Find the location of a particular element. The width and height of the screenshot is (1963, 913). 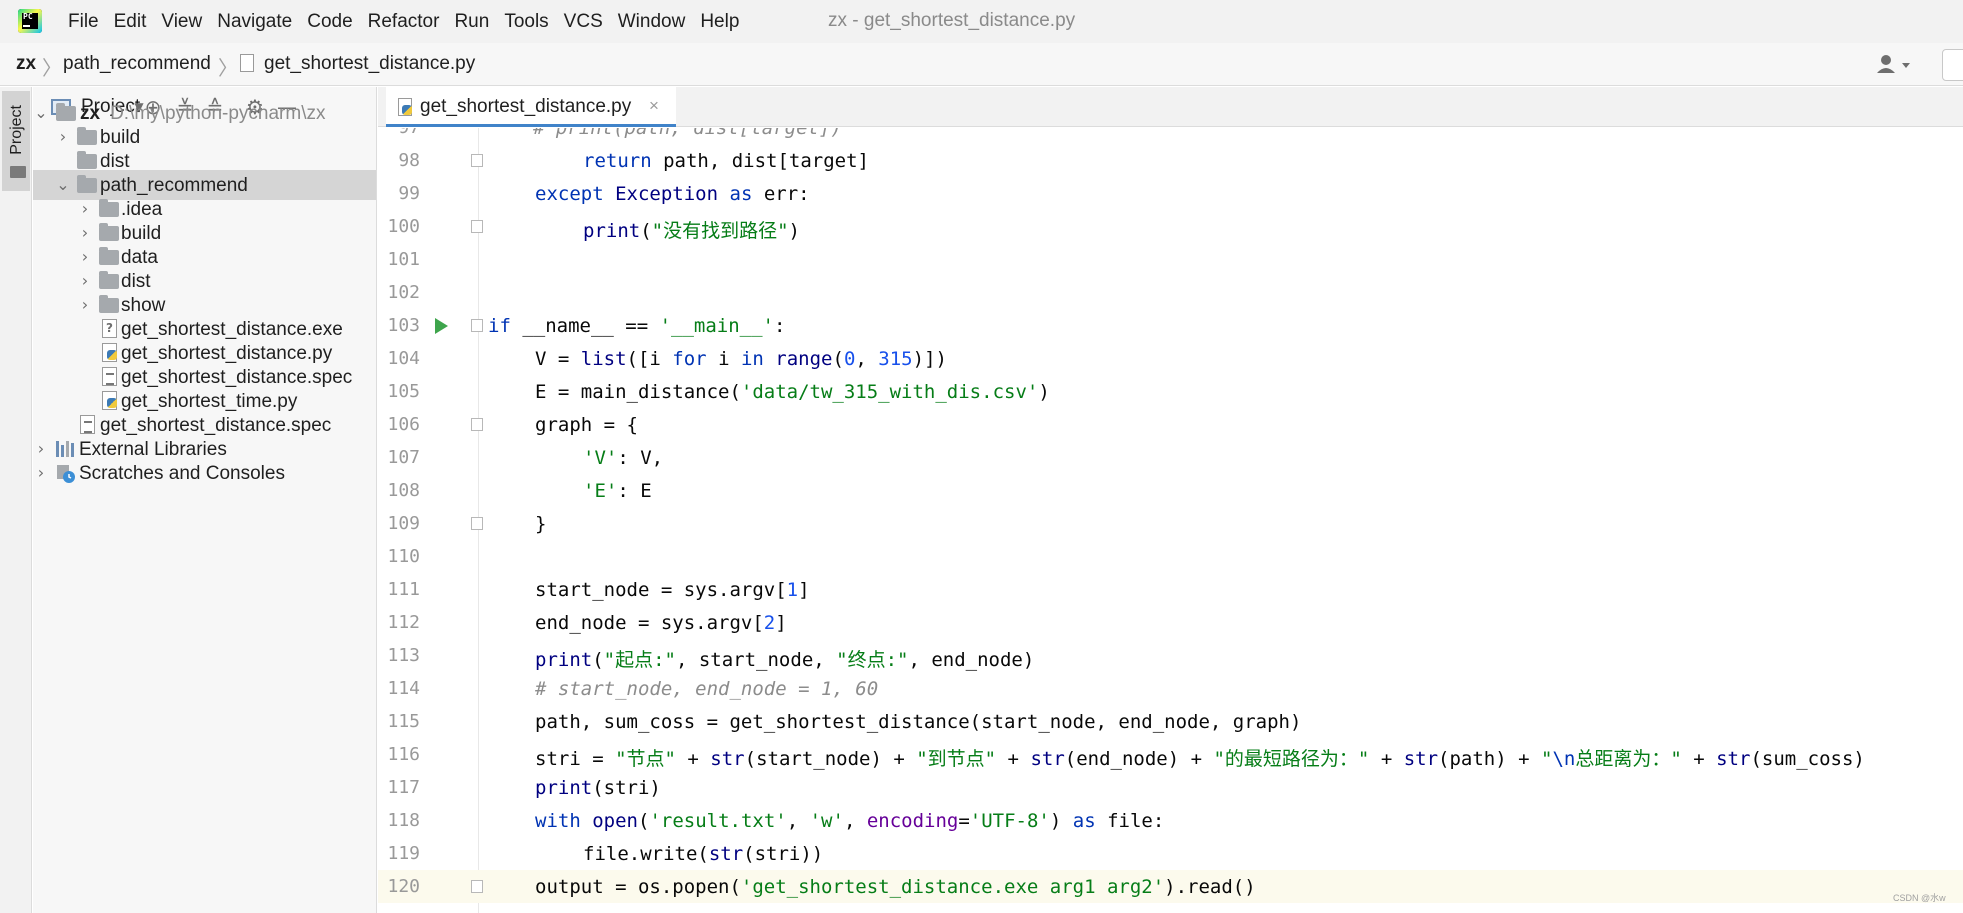

menu-window: Window is located at coordinates (652, 22).